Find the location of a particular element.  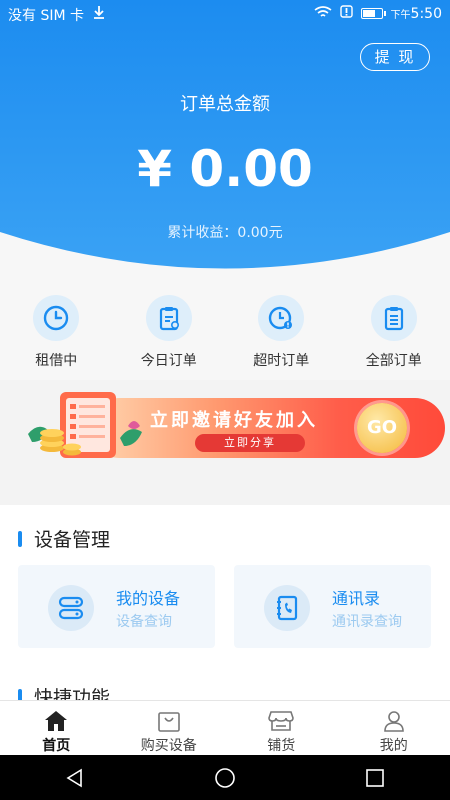

tab-buy-device: 购买设备 is located at coordinates (169, 728).